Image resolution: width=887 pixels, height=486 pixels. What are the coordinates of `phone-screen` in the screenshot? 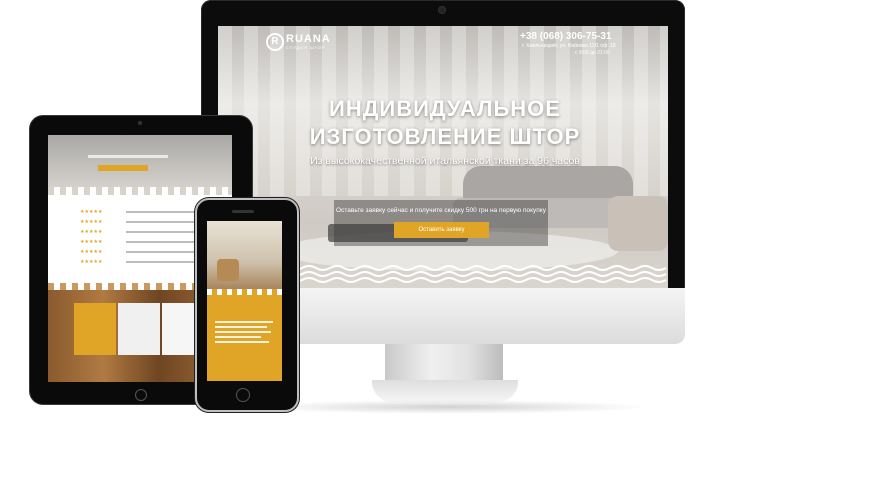 It's located at (244, 301).